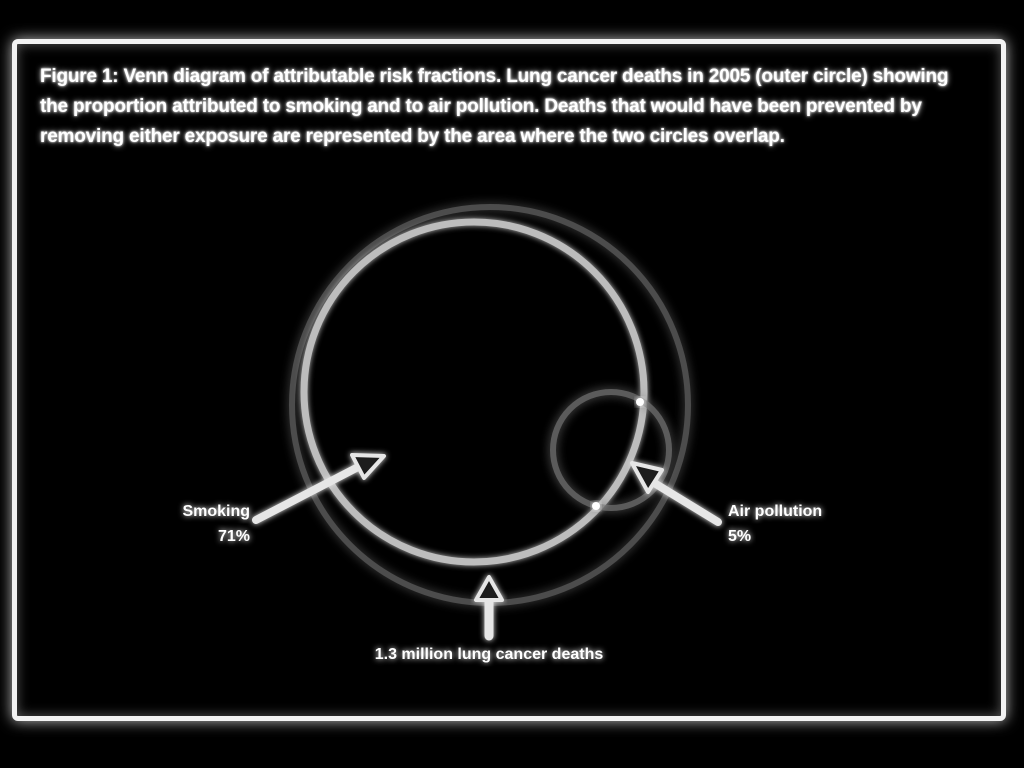 The height and width of the screenshot is (768, 1024). I want to click on overlap-point-bottom, so click(596, 506).